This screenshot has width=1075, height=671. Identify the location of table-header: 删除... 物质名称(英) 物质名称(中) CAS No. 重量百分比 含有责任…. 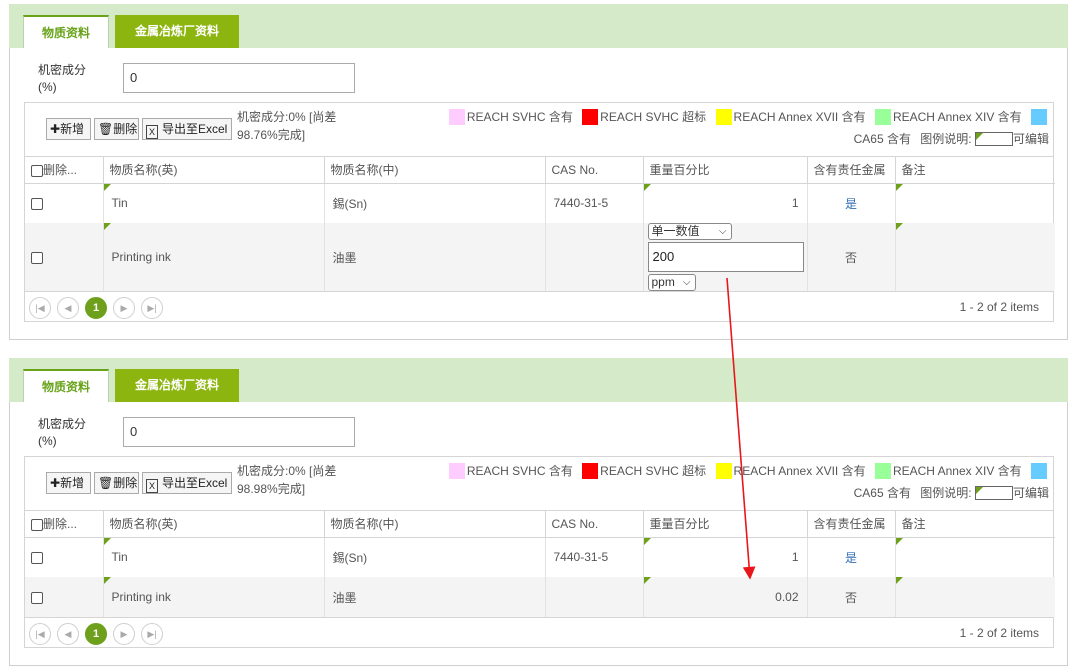
(540, 170).